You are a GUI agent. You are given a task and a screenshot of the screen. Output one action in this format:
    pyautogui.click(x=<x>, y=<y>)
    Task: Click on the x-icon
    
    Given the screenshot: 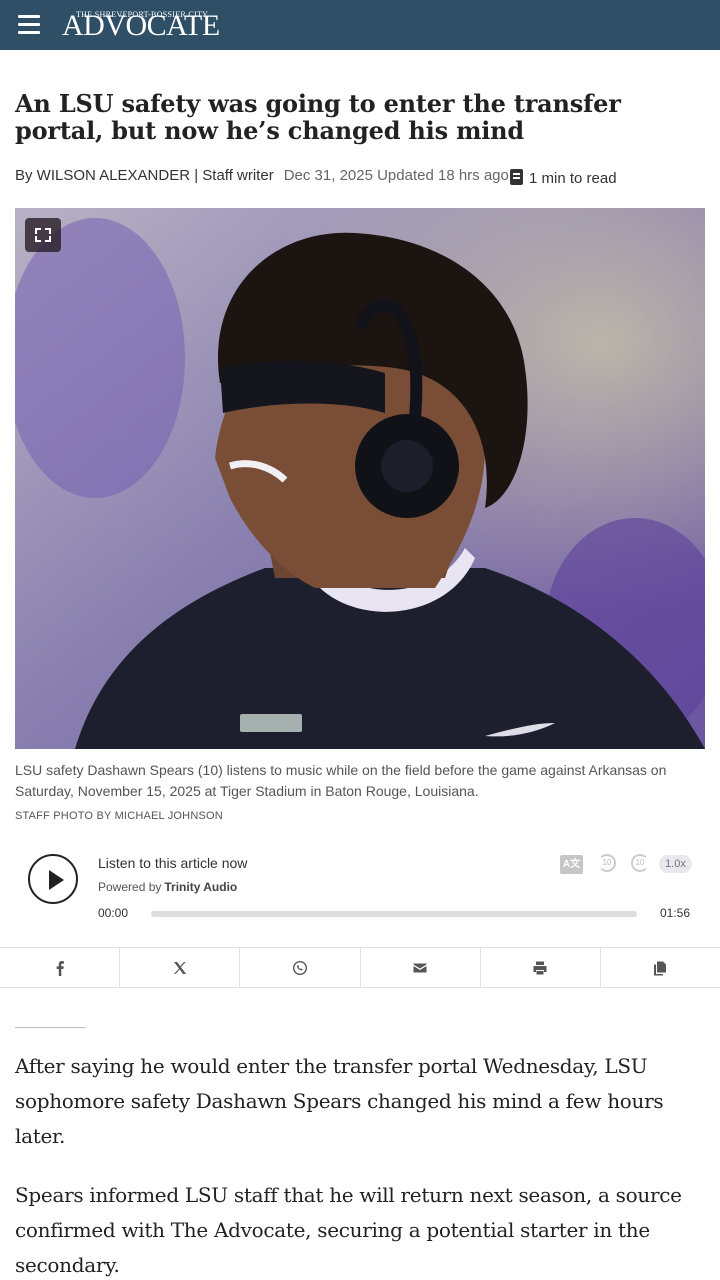 What is the action you would take?
    pyautogui.click(x=179, y=967)
    